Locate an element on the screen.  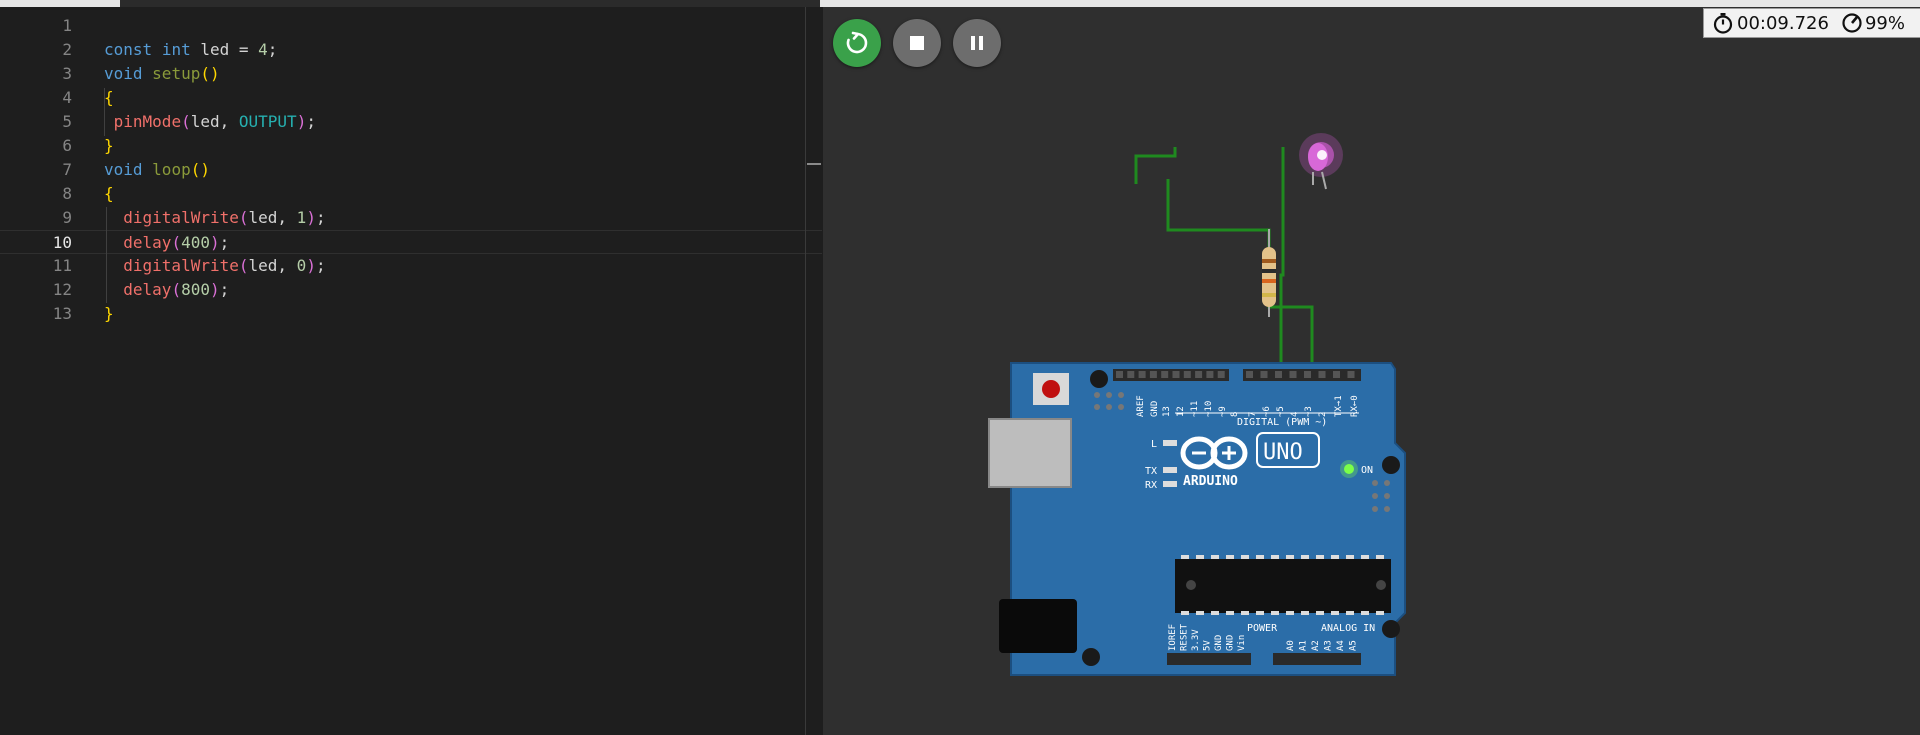
l-led-label: L is located at coordinates (1154, 444).